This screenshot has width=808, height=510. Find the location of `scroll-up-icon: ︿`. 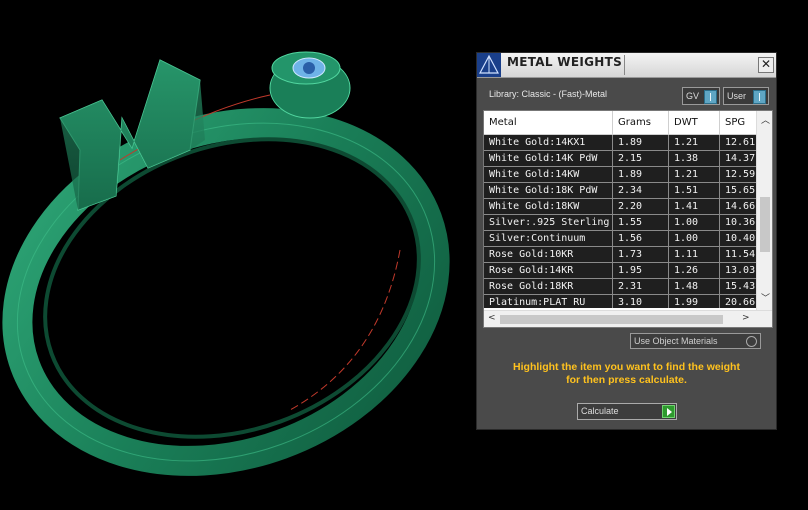

scroll-up-icon: ︿ is located at coordinates (765, 119).